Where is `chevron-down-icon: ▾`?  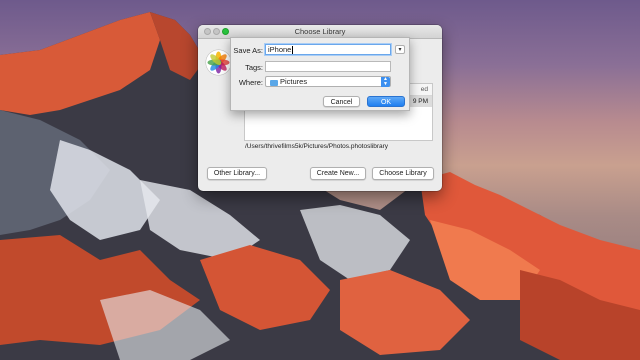 chevron-down-icon: ▾ is located at coordinates (400, 50).